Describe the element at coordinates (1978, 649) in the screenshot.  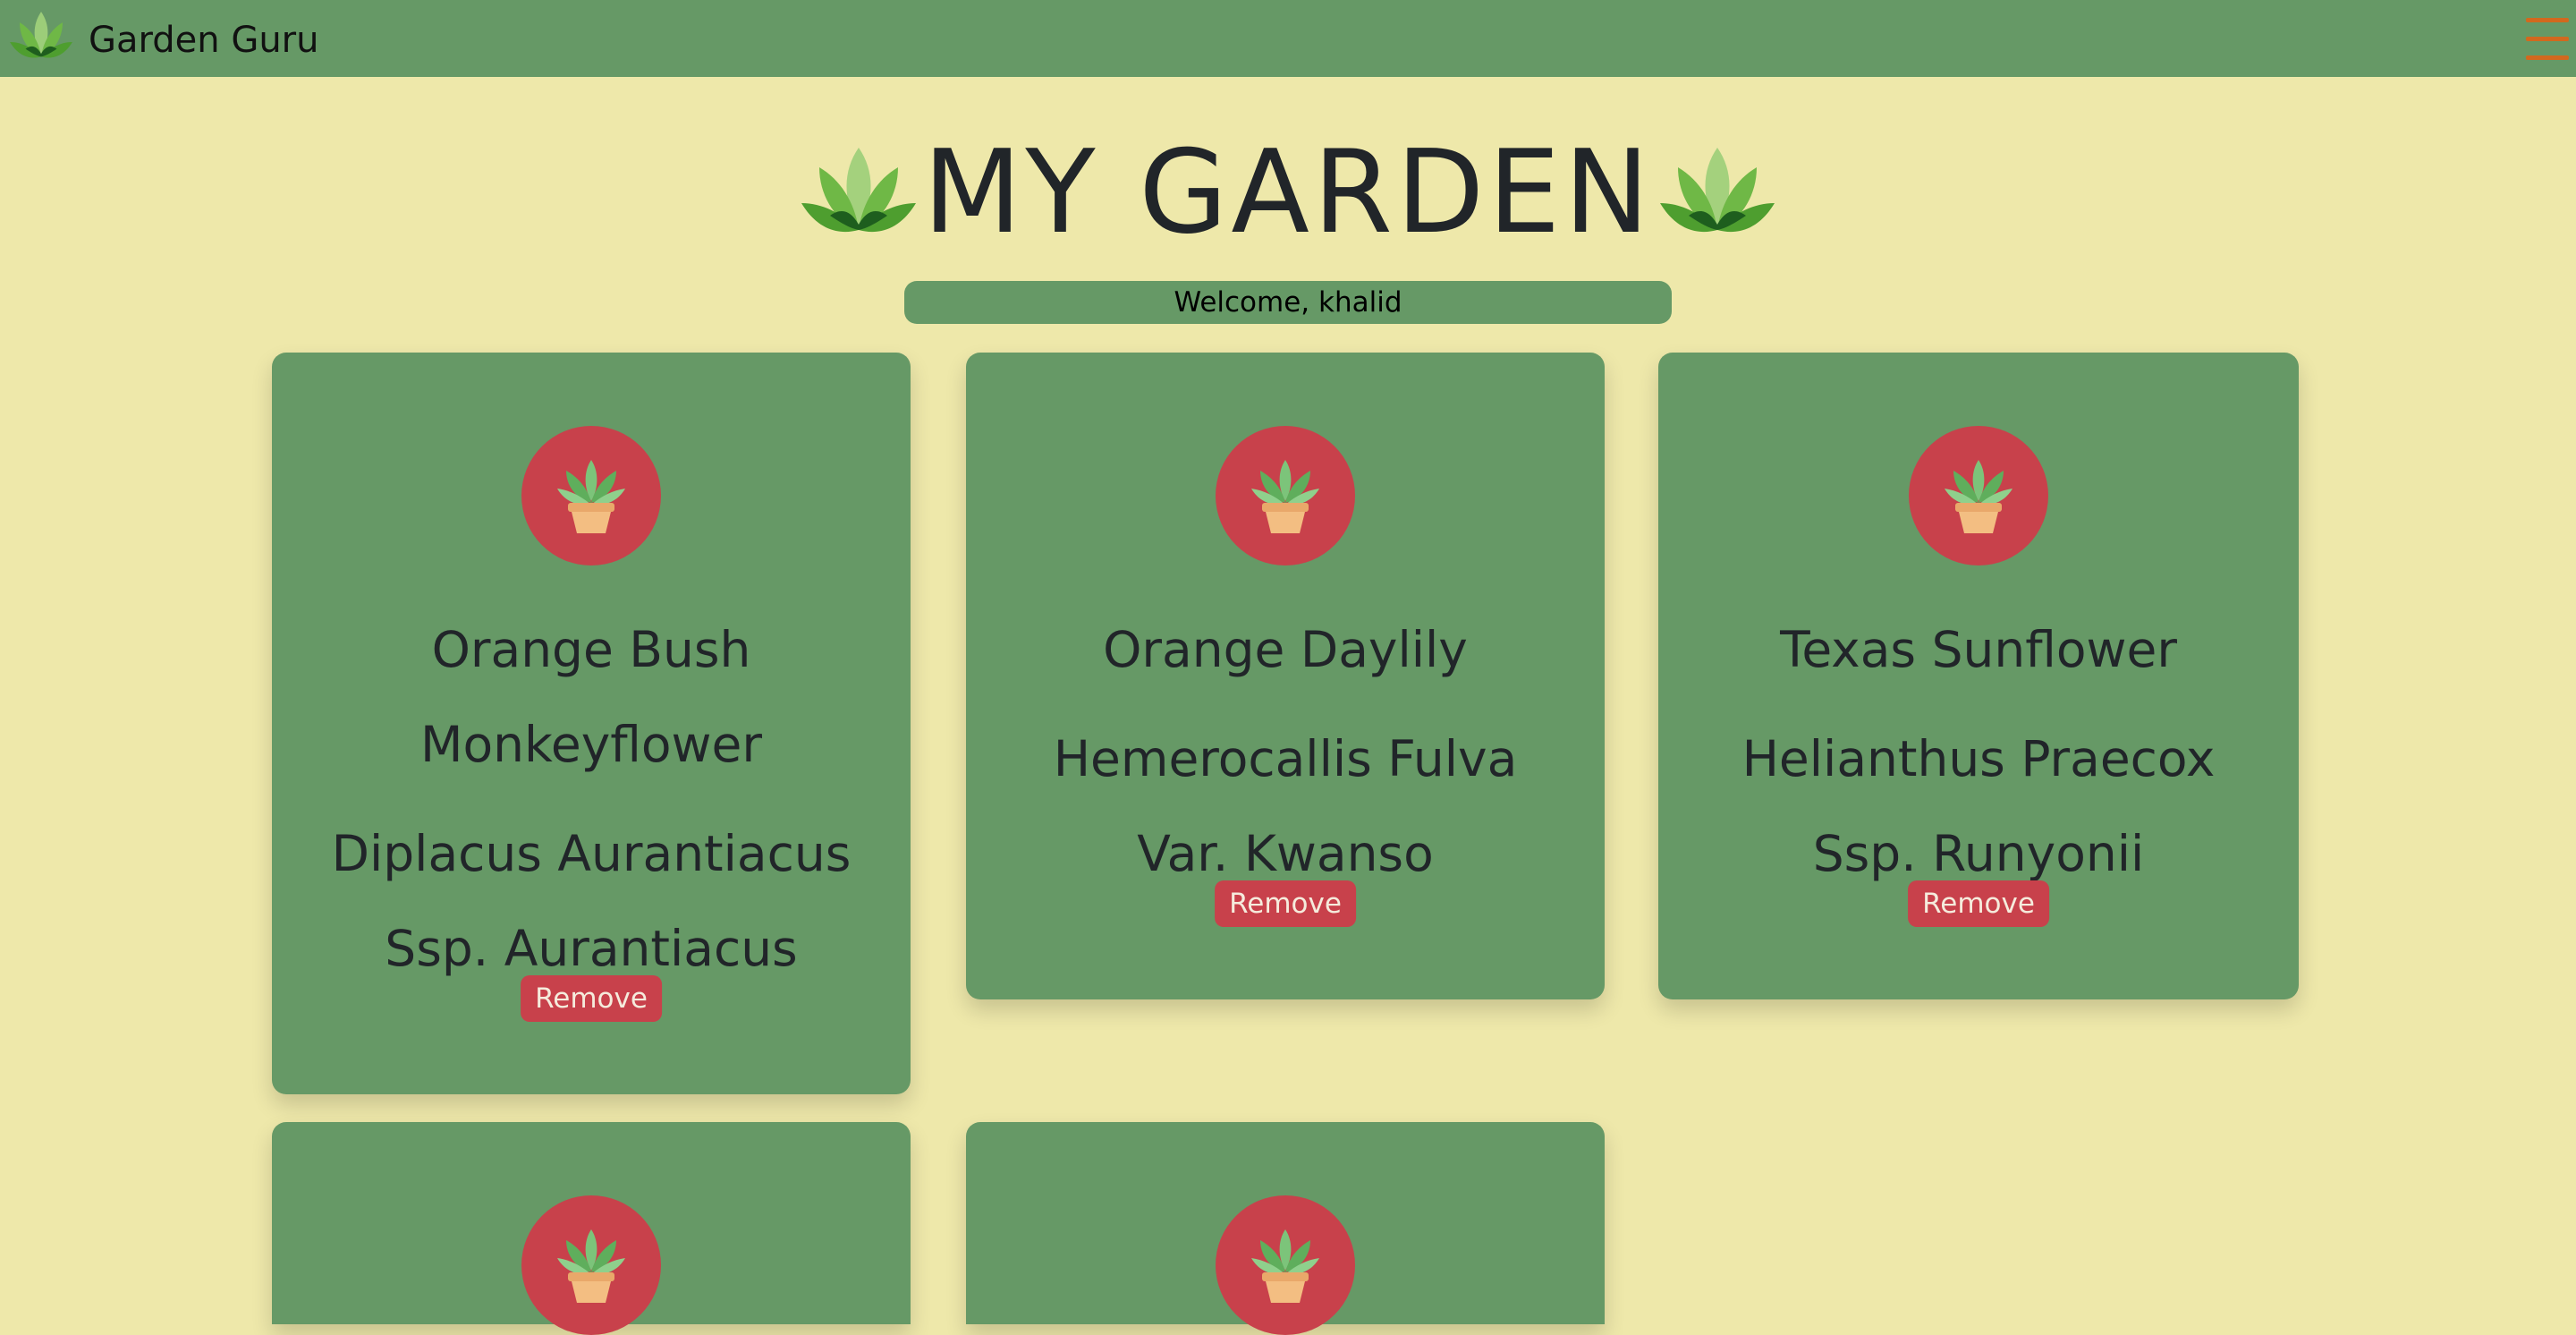
I see `plant-common-name: Texas Sunflower` at that location.